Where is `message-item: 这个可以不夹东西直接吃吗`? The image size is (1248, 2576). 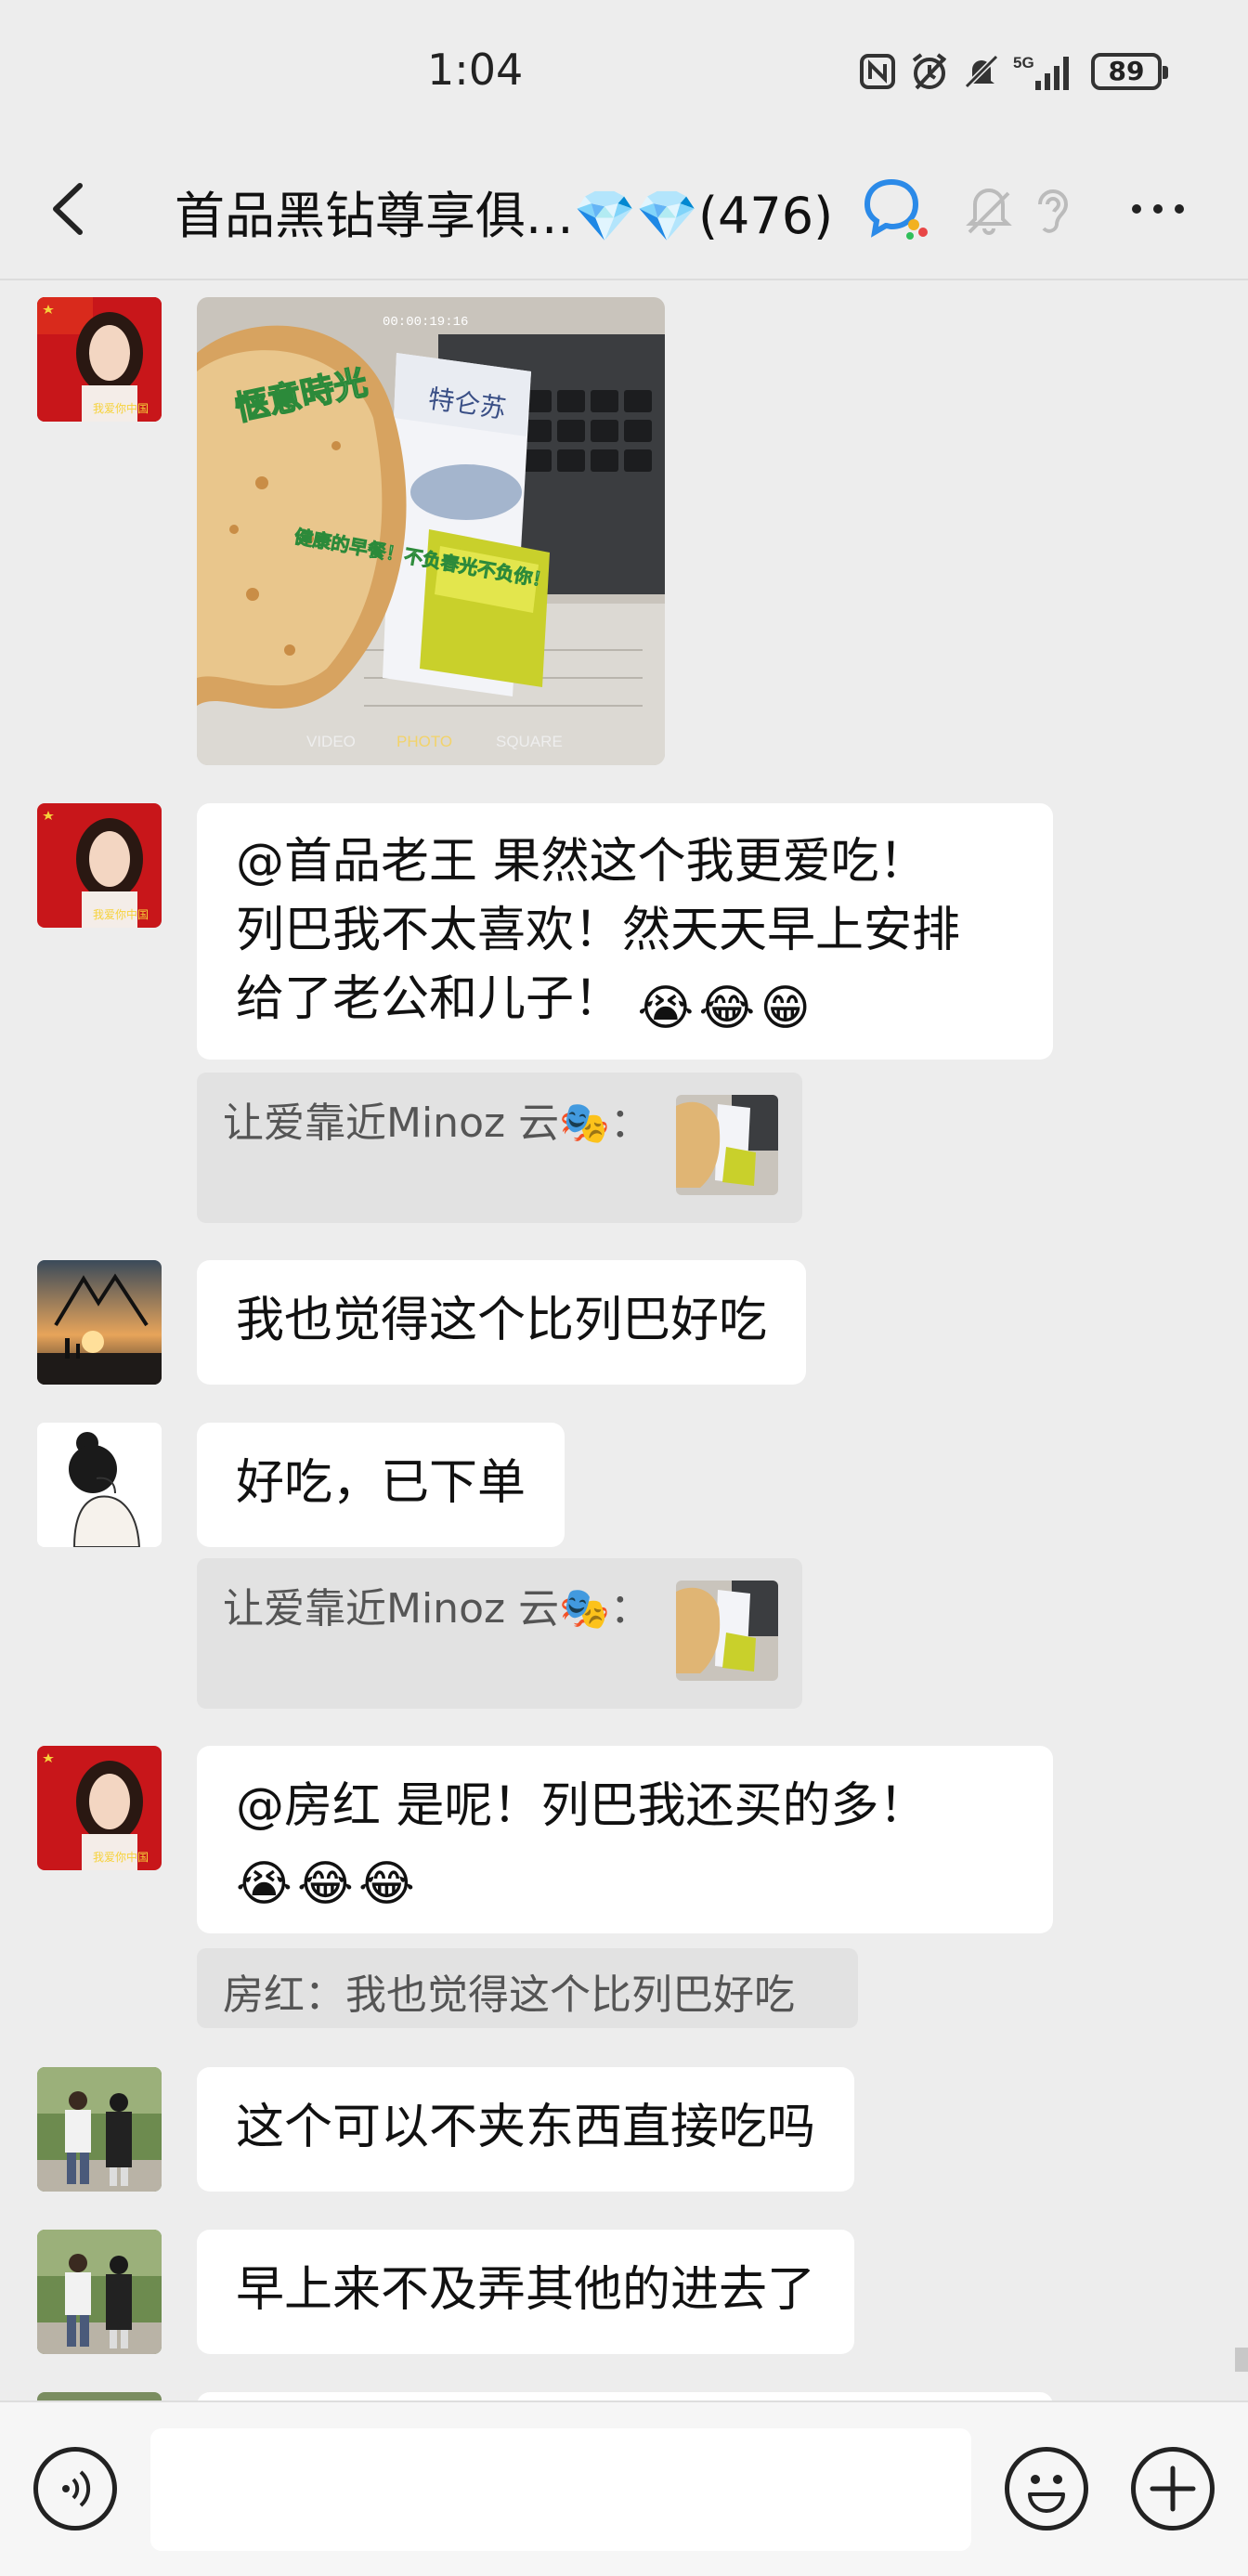
message-item: 这个可以不夹东西直接吃吗 is located at coordinates (624, 2132).